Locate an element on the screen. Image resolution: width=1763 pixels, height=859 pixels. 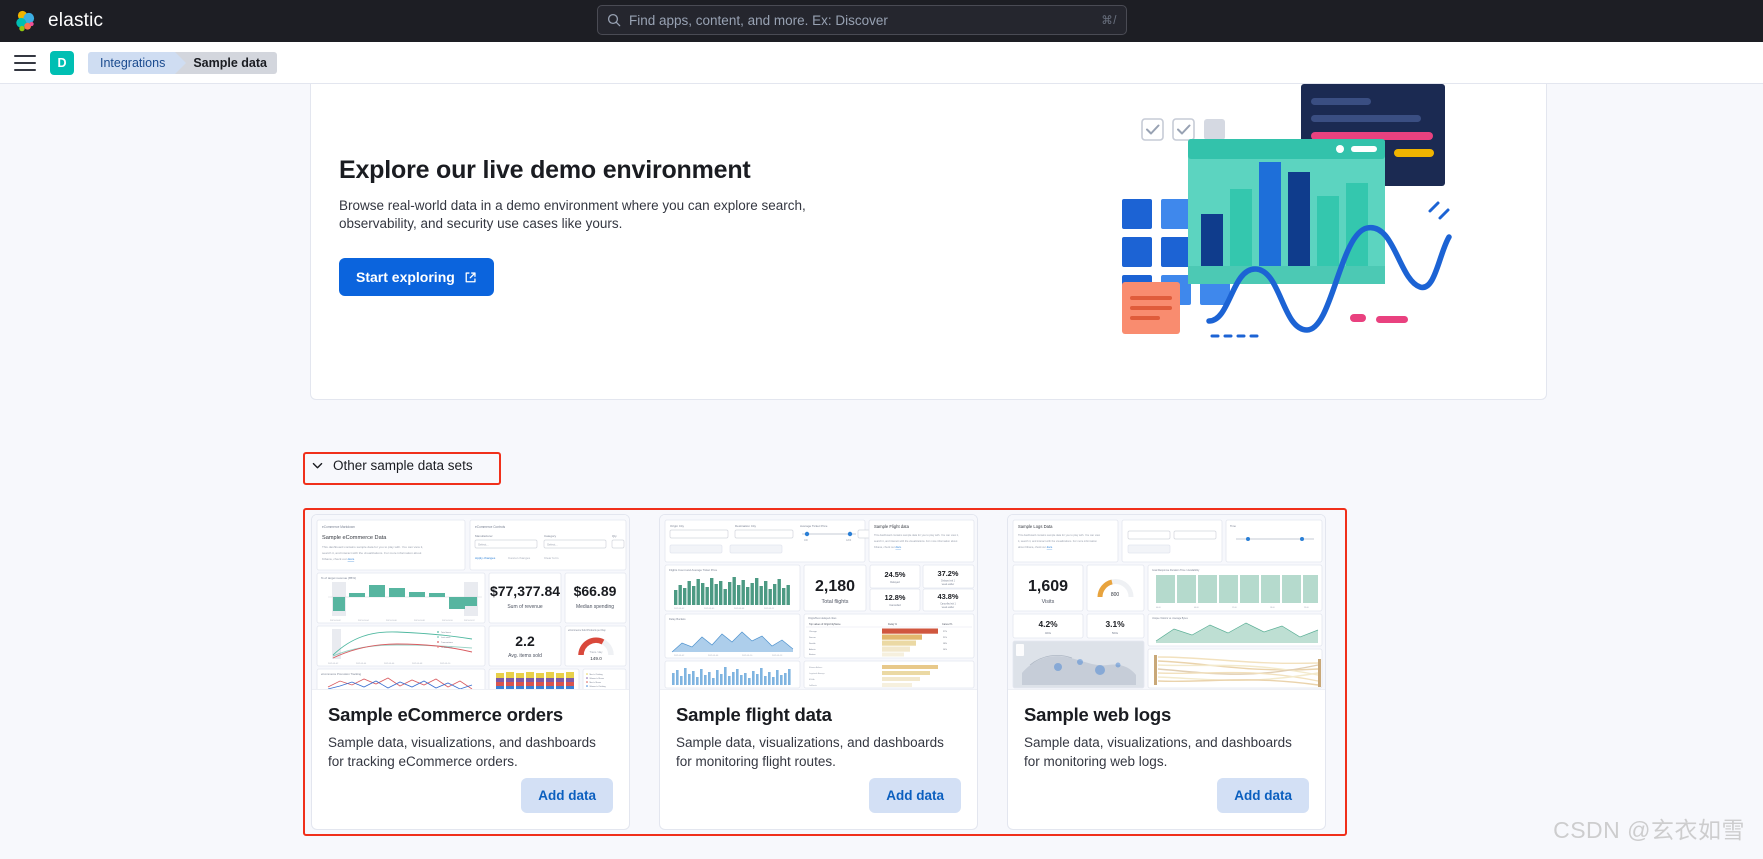
svg-text: 2021-01-06 is located at coordinates (713, 656).